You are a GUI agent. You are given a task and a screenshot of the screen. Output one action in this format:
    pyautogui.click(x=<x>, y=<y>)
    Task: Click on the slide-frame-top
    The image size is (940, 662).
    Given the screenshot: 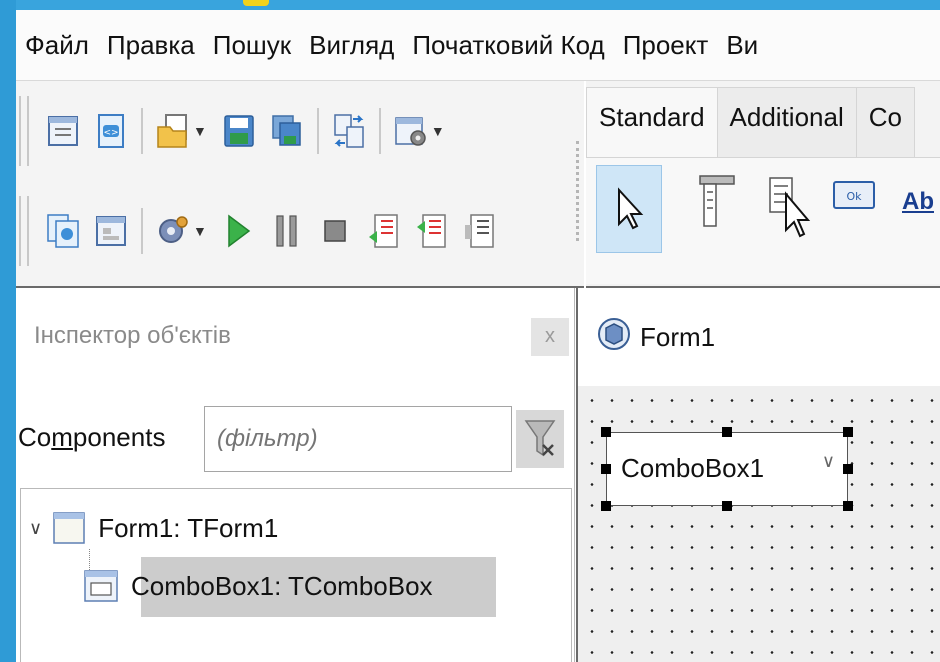 What is the action you would take?
    pyautogui.click(x=470, y=5)
    